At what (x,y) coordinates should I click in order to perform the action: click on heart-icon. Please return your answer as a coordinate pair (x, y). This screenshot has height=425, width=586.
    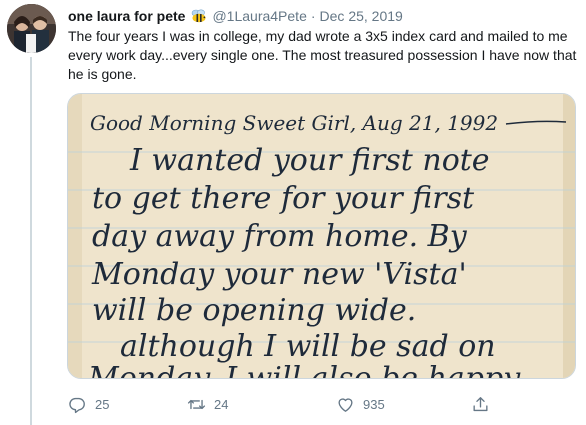
    Looking at the image, I should click on (345, 404).